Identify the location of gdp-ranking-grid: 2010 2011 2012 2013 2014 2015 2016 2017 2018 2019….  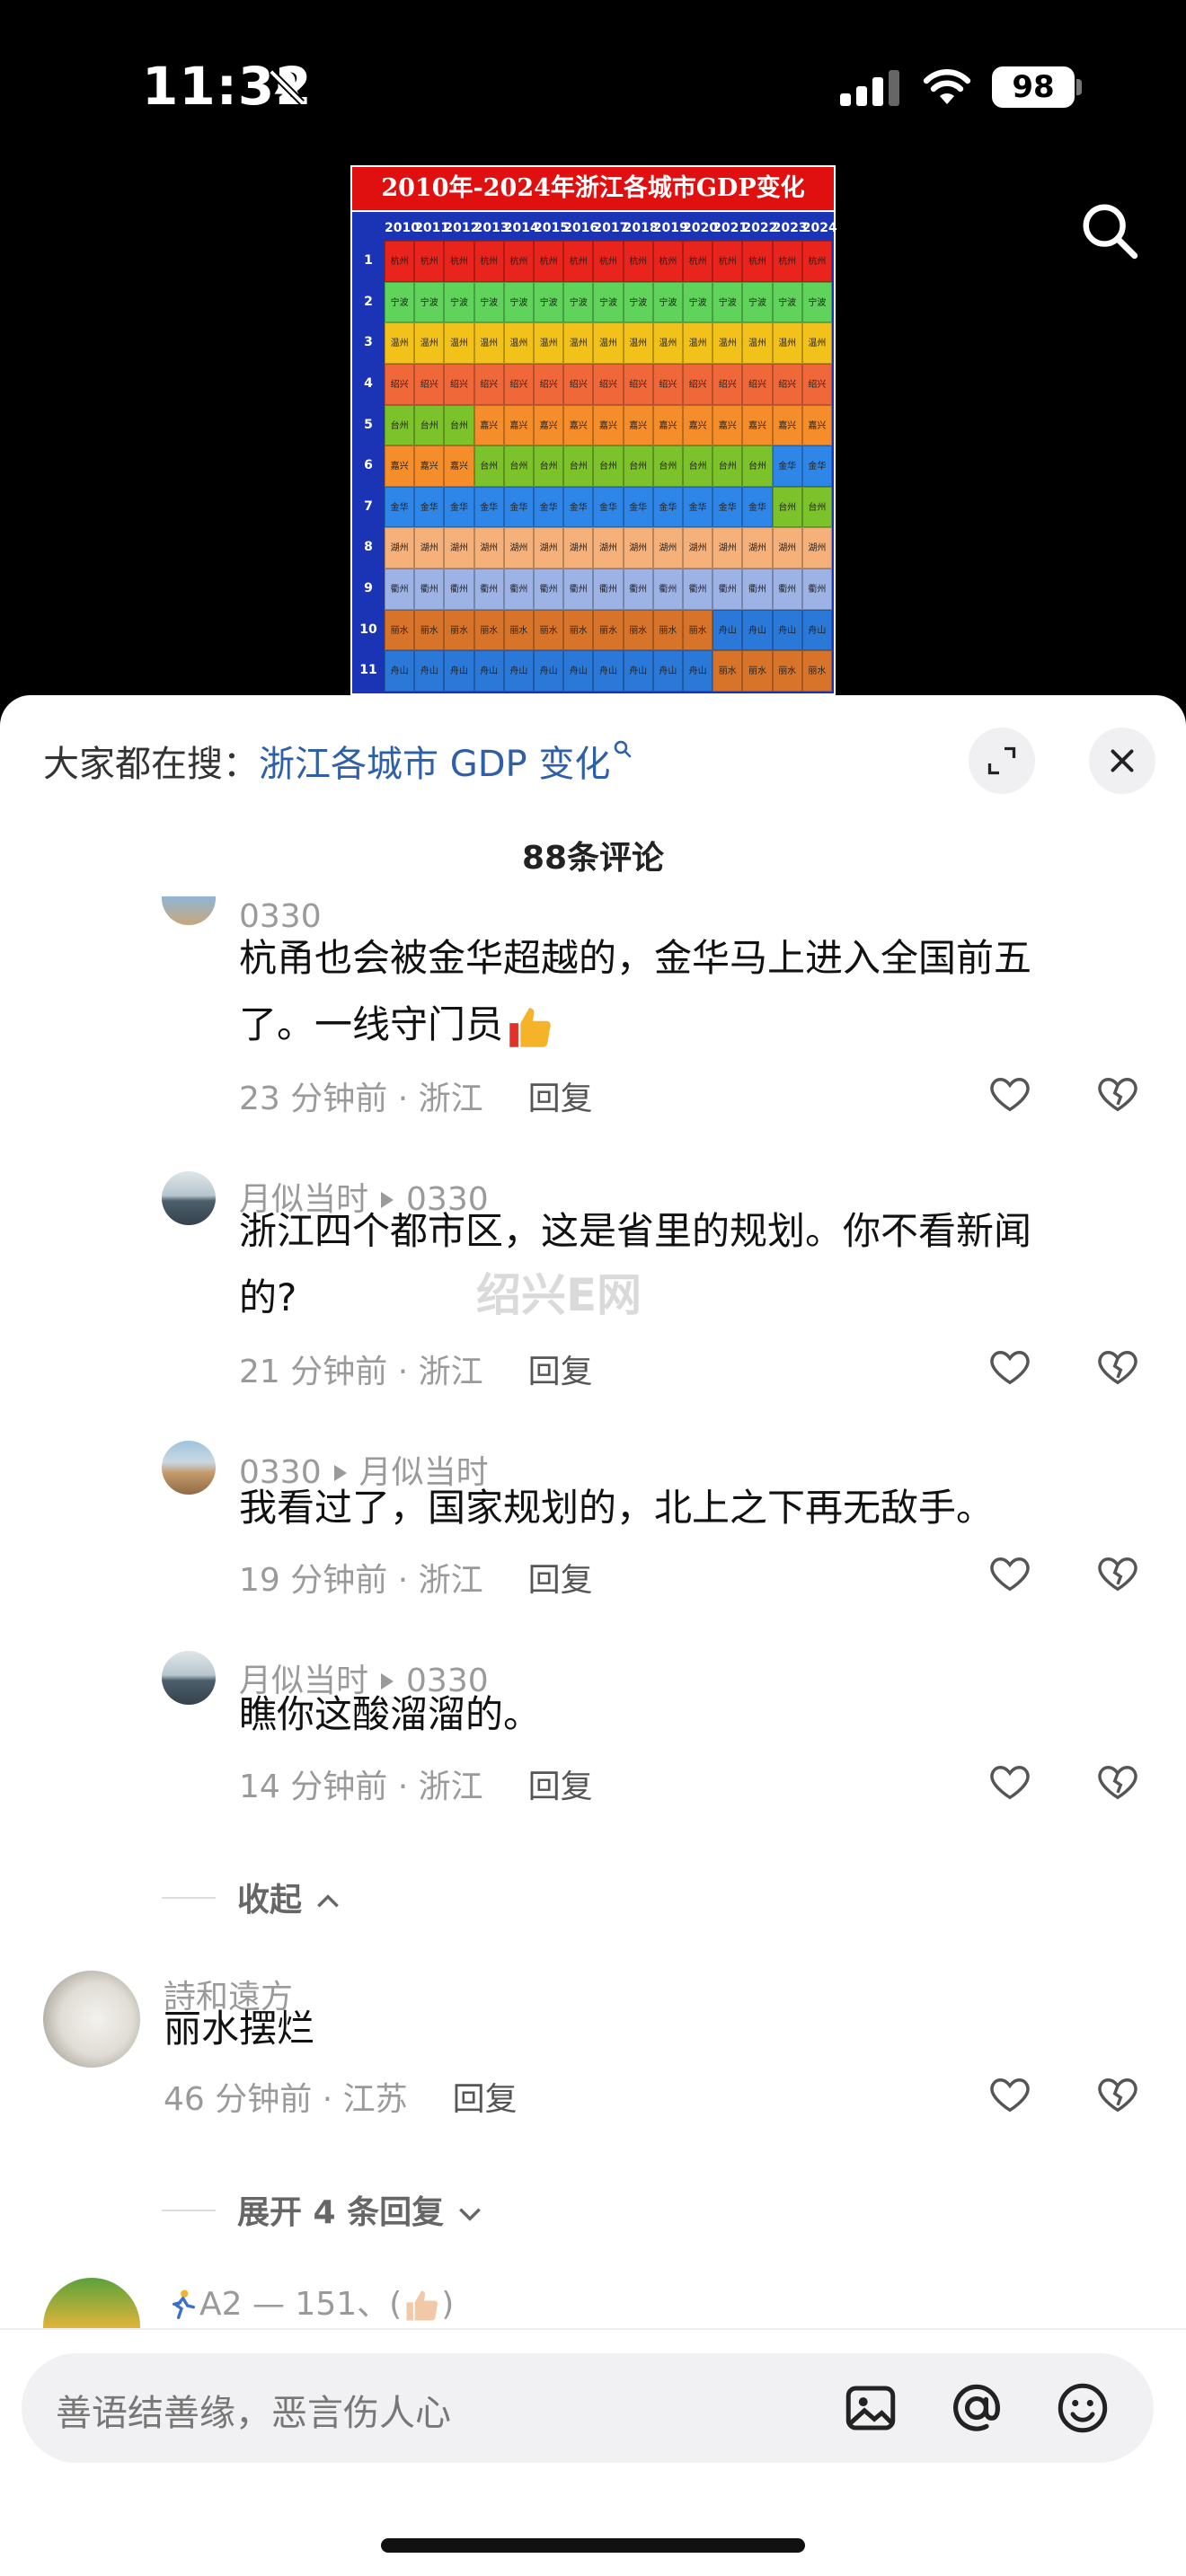
(594, 452).